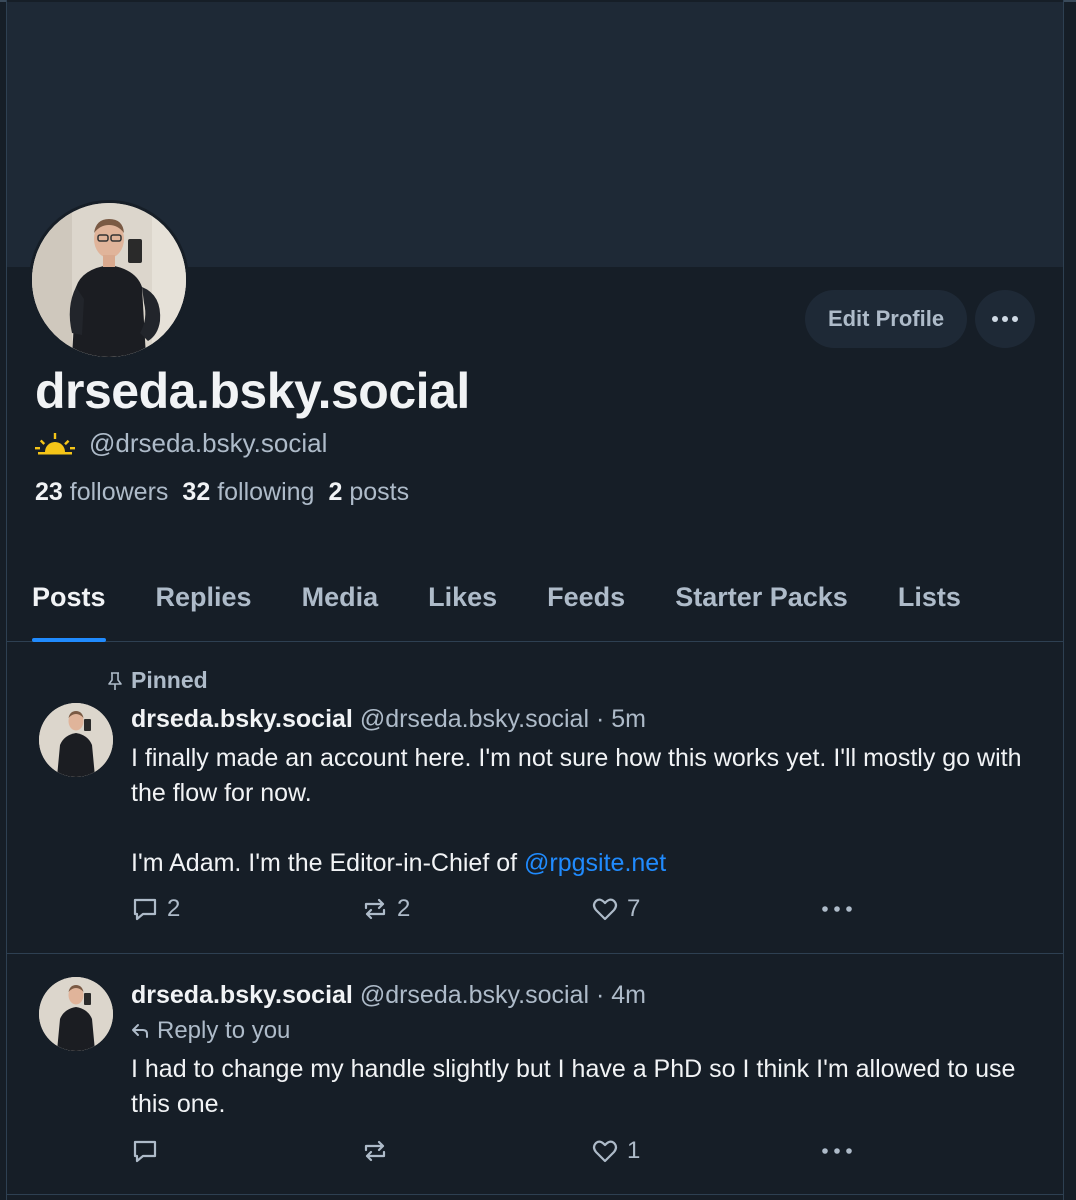 Image resolution: width=1076 pixels, height=1200 pixels. I want to click on followers-stat: 23 followers, so click(101, 492).